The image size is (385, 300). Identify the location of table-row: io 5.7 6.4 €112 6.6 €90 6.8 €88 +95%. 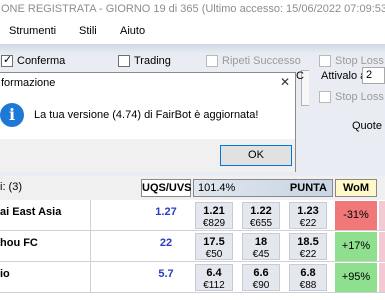
(192, 277).